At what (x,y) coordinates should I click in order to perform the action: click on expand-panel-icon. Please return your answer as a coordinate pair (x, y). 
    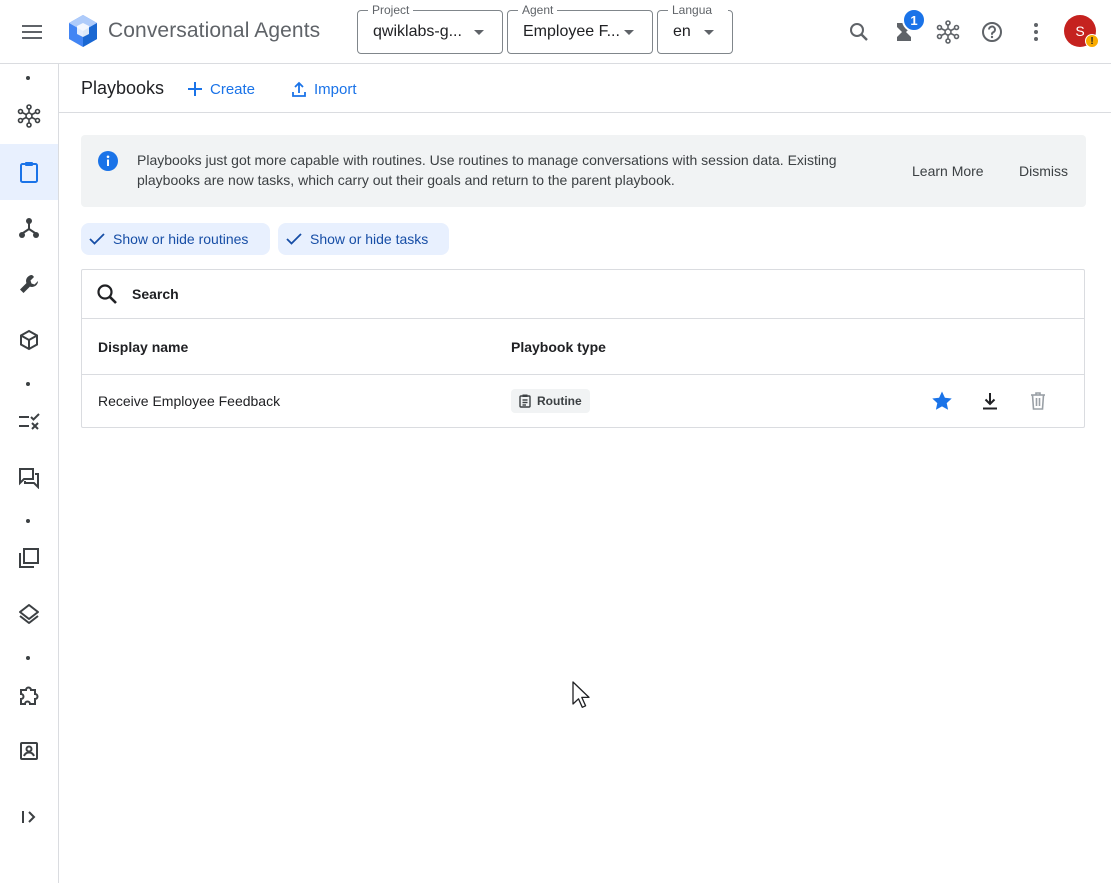
    Looking at the image, I should click on (29, 817).